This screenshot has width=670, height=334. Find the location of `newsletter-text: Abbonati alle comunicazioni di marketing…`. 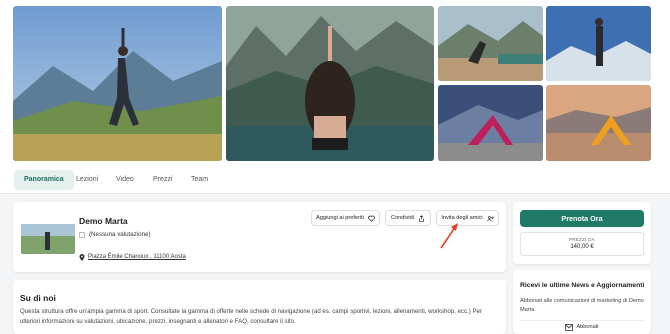

newsletter-text: Abbonati alle comunicazioni di marketing… is located at coordinates (582, 305).